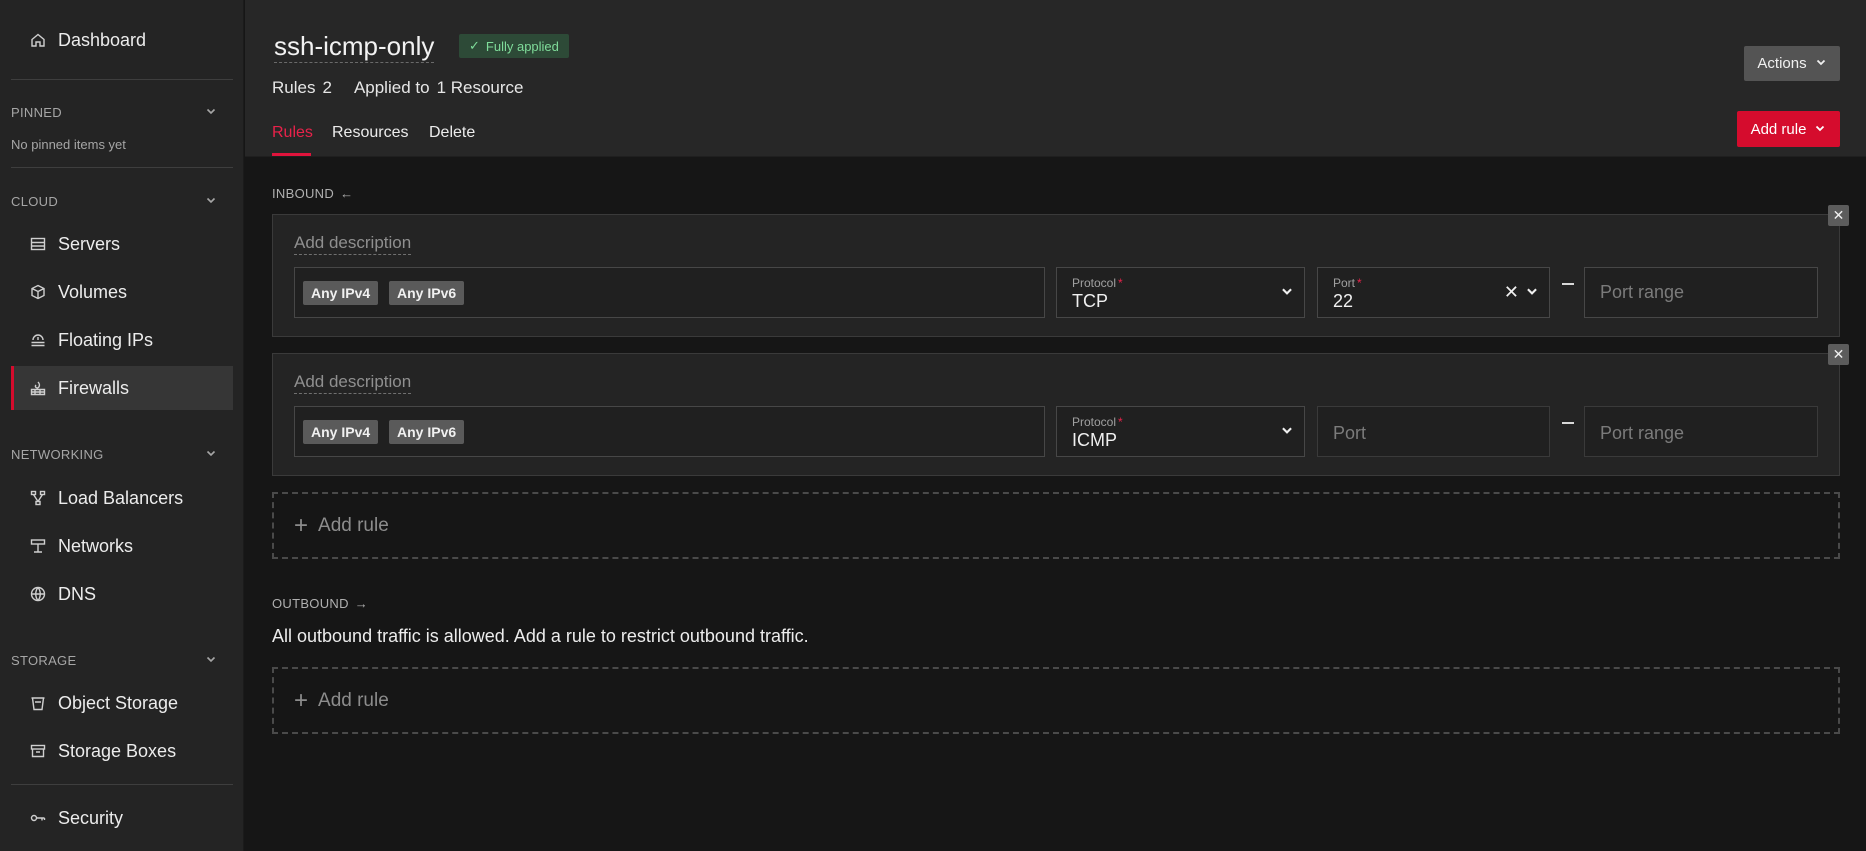  I want to click on protocol-select: Protocol * ICMP, so click(1180, 431).